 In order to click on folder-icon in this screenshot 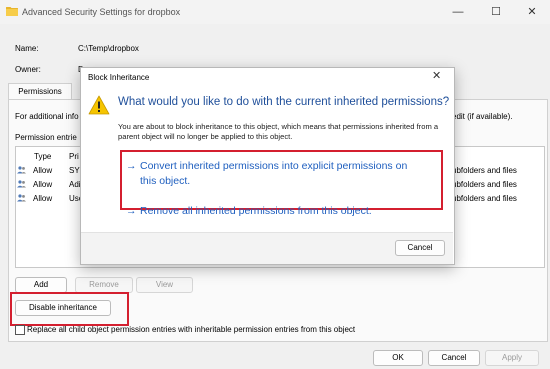, I will do `click(12, 11)`.